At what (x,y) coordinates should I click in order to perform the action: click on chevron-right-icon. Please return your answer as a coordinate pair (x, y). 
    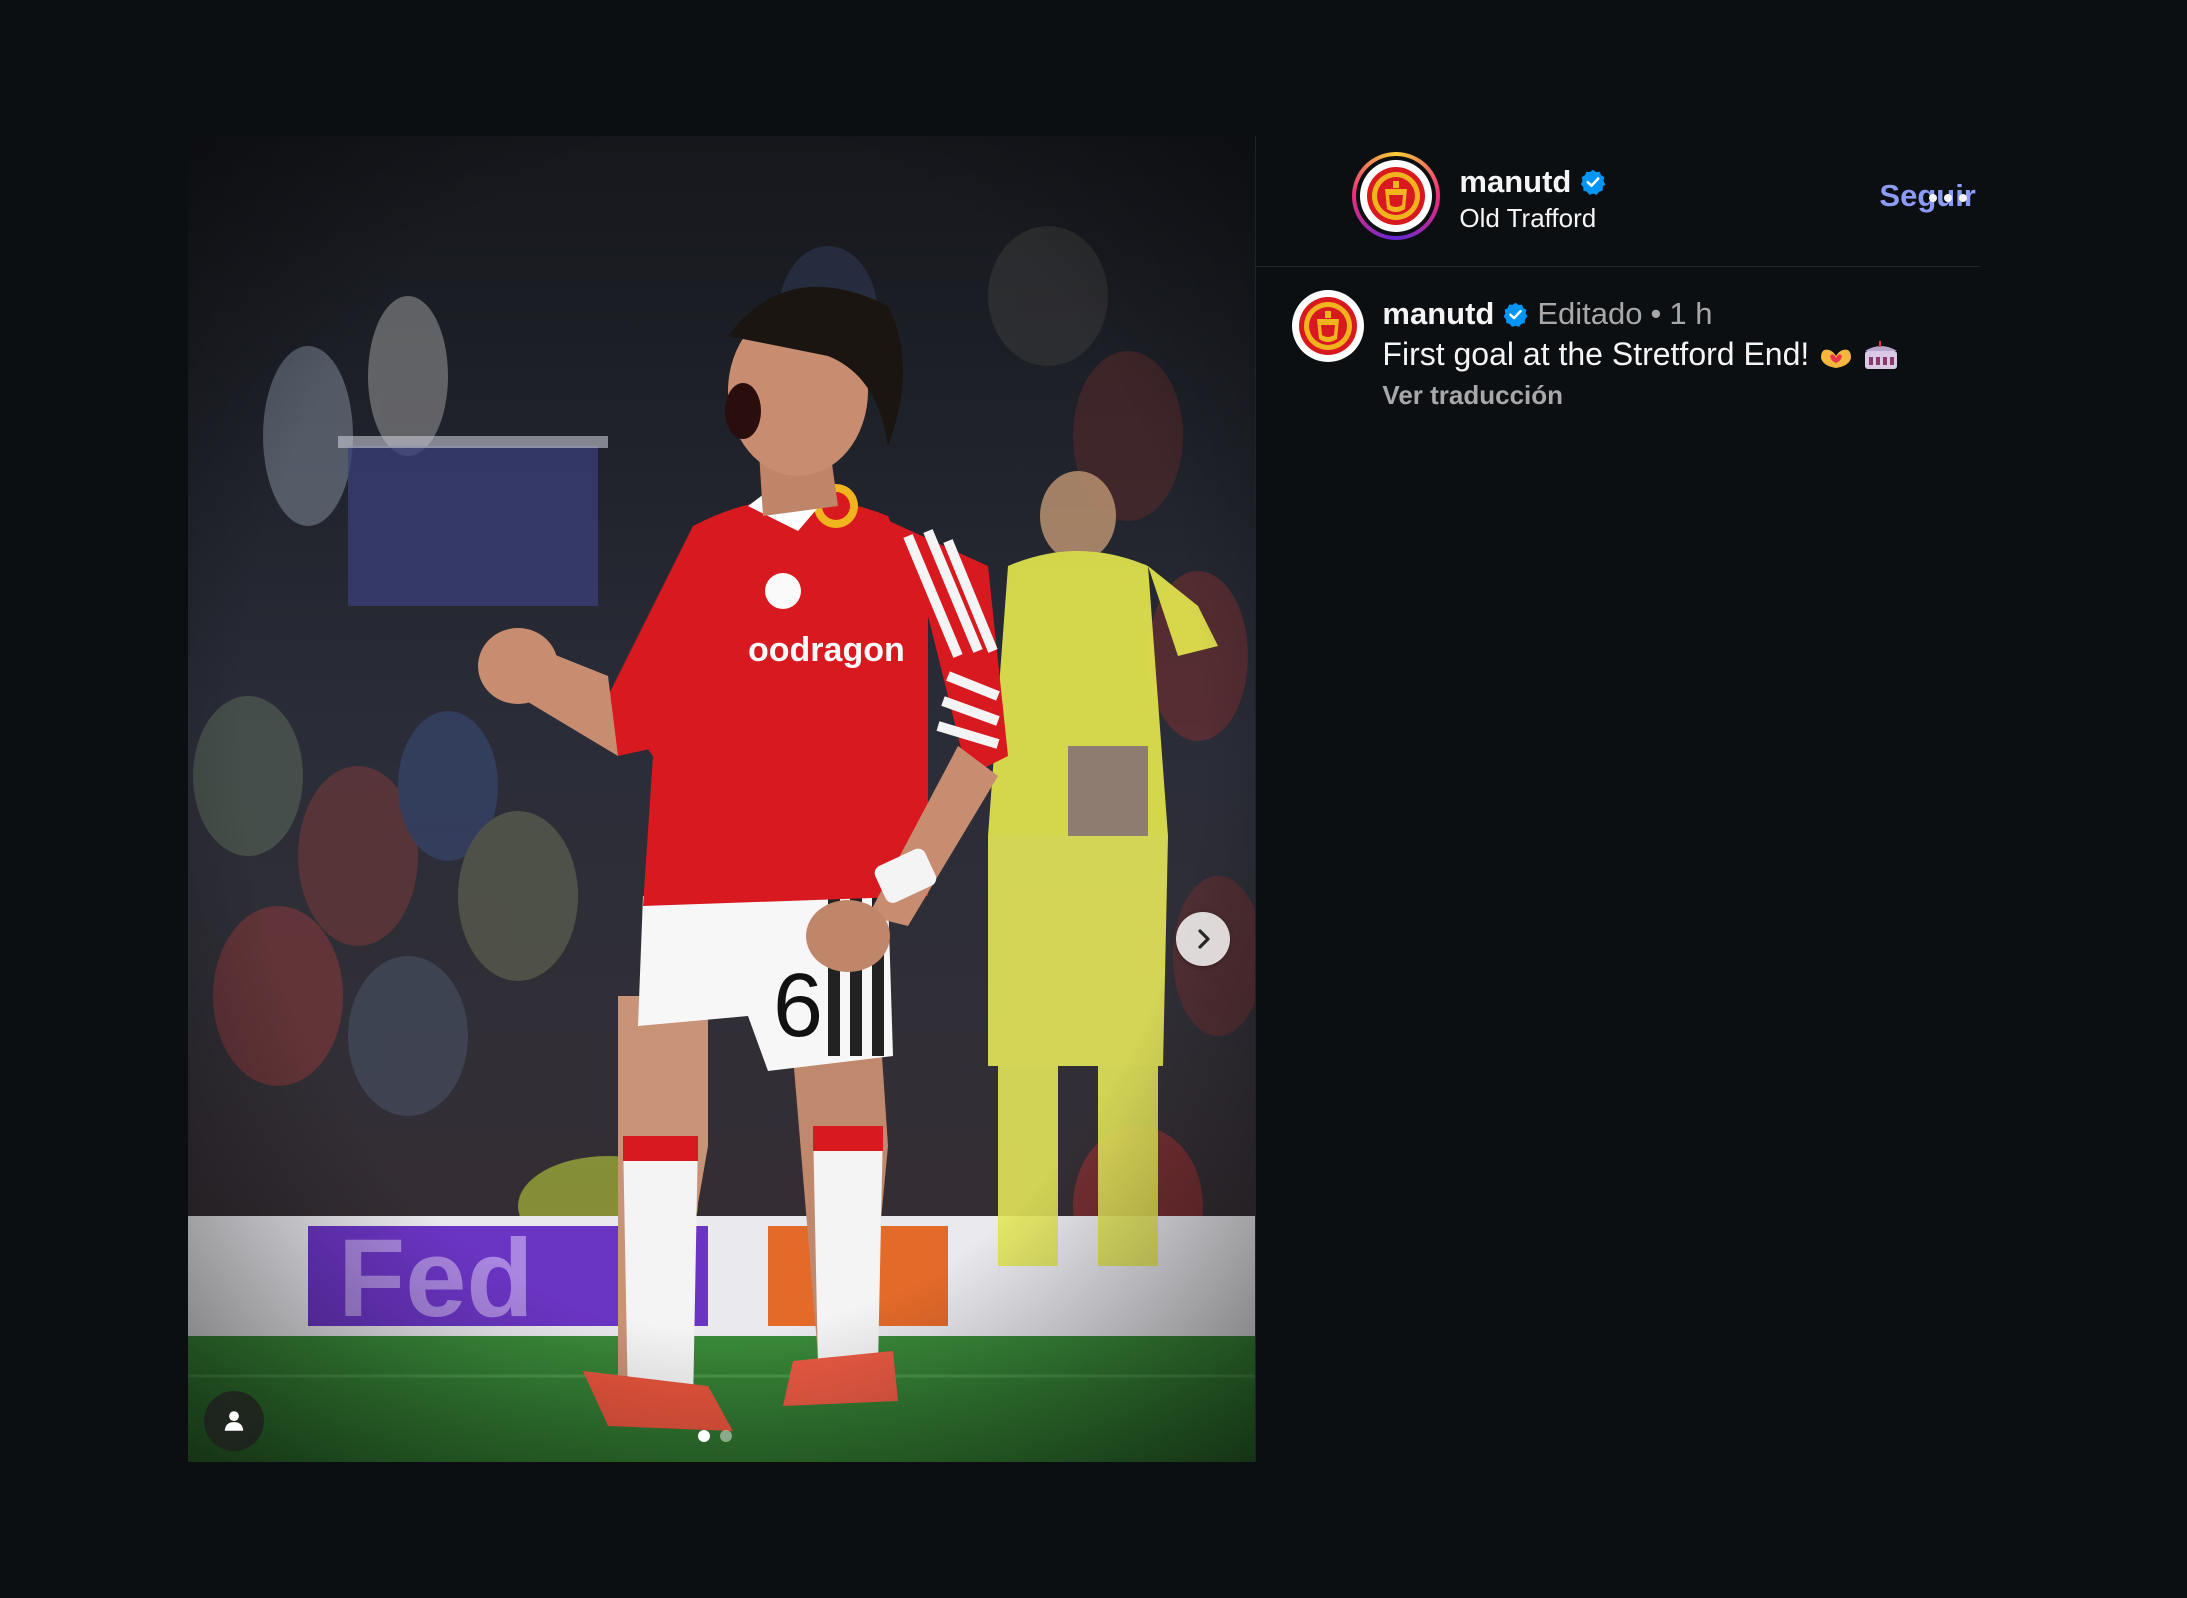
    Looking at the image, I should click on (1204, 939).